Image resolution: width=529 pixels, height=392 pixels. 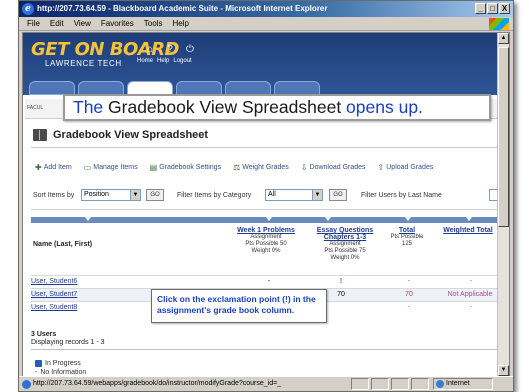 What do you see at coordinates (62, 244) in the screenshot?
I see `name-column-header: Name (Last, First)` at bounding box center [62, 244].